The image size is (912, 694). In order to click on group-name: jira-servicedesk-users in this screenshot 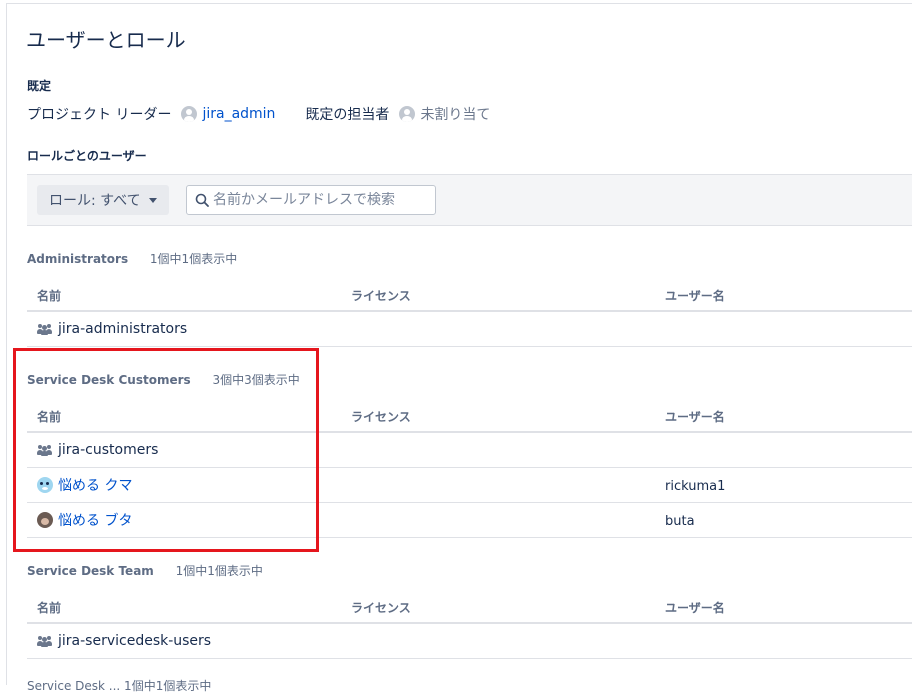, I will do `click(135, 641)`.